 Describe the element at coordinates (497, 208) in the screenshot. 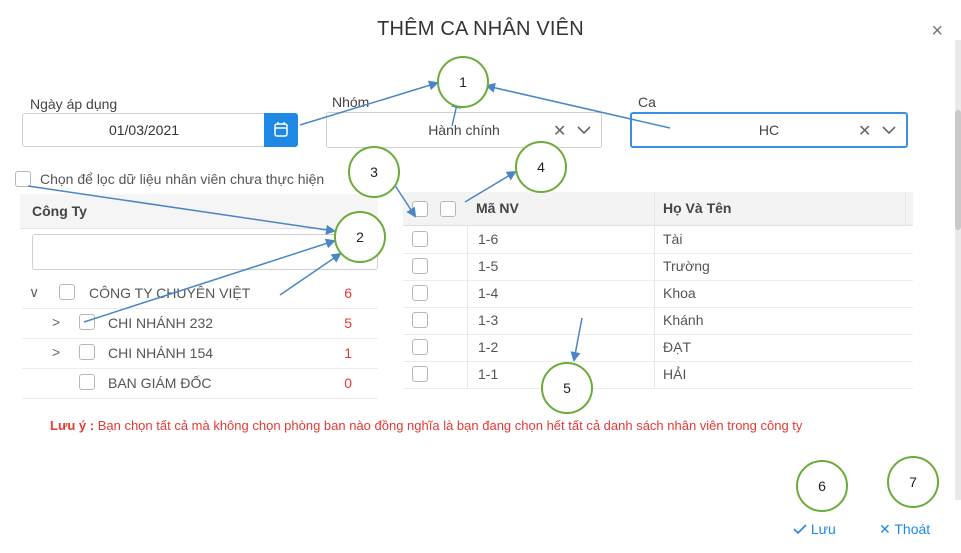

I see `column-header-code: Mã NV` at that location.